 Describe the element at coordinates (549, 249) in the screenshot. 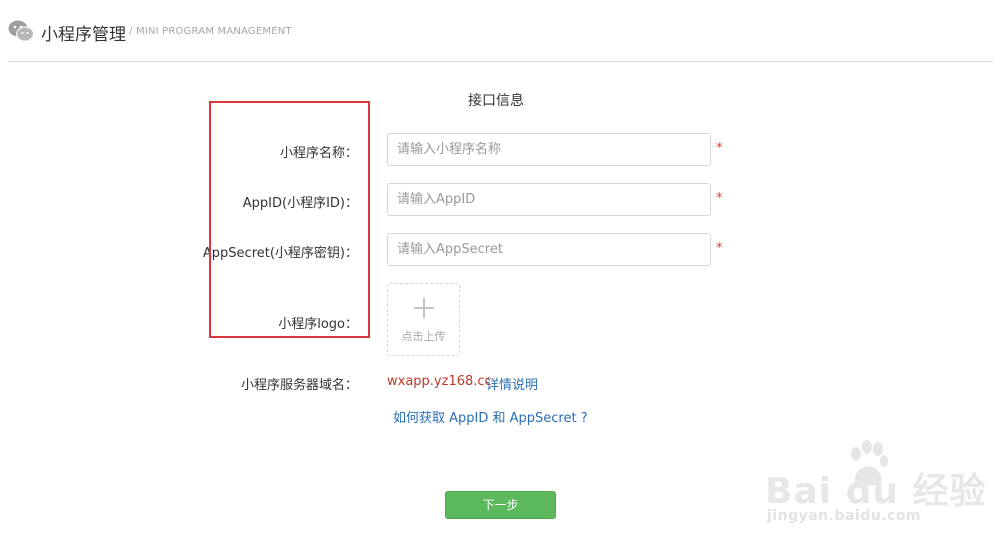

I see `appsecret-input` at that location.